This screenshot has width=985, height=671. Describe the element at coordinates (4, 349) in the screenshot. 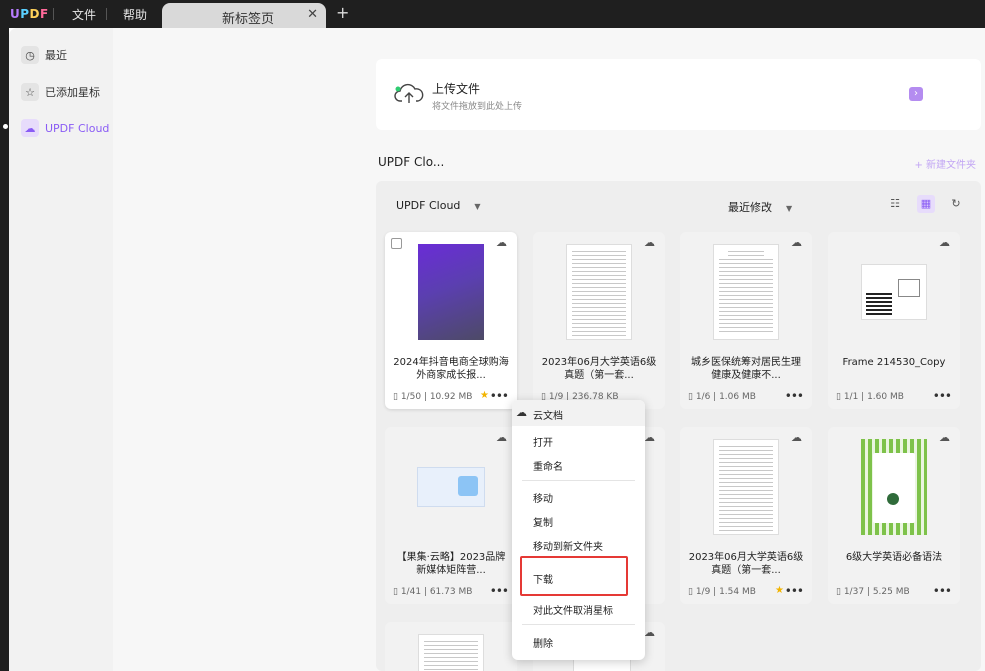

I see `left-rail` at that location.